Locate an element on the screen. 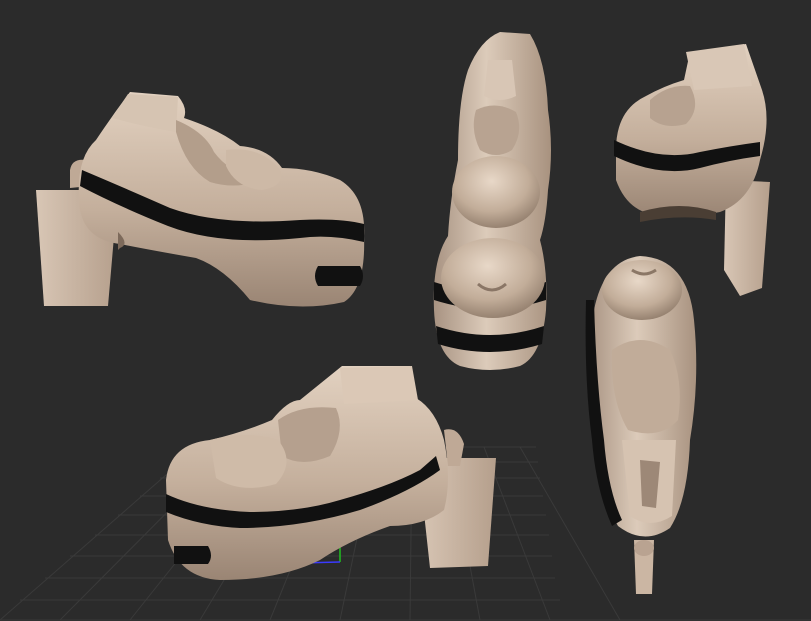  side-left-view is located at coordinates (200, 199).